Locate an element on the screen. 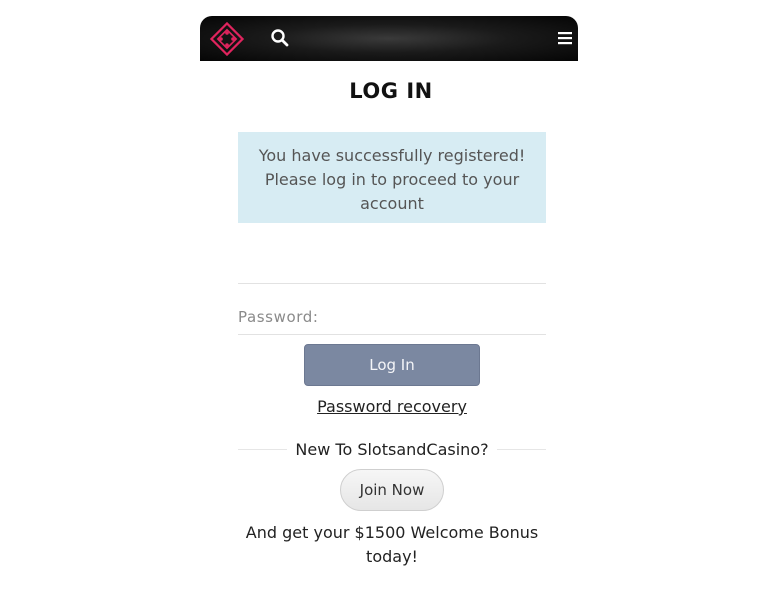  search-icon is located at coordinates (280, 38).